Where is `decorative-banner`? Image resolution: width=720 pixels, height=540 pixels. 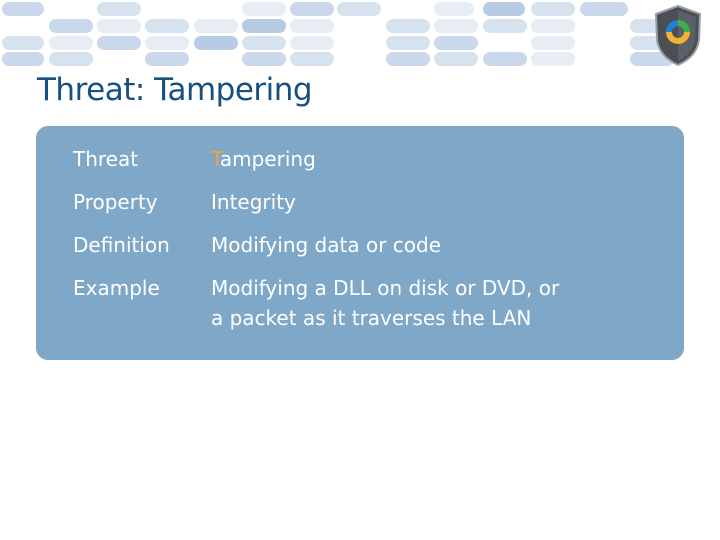
decorative-banner is located at coordinates (360, 33).